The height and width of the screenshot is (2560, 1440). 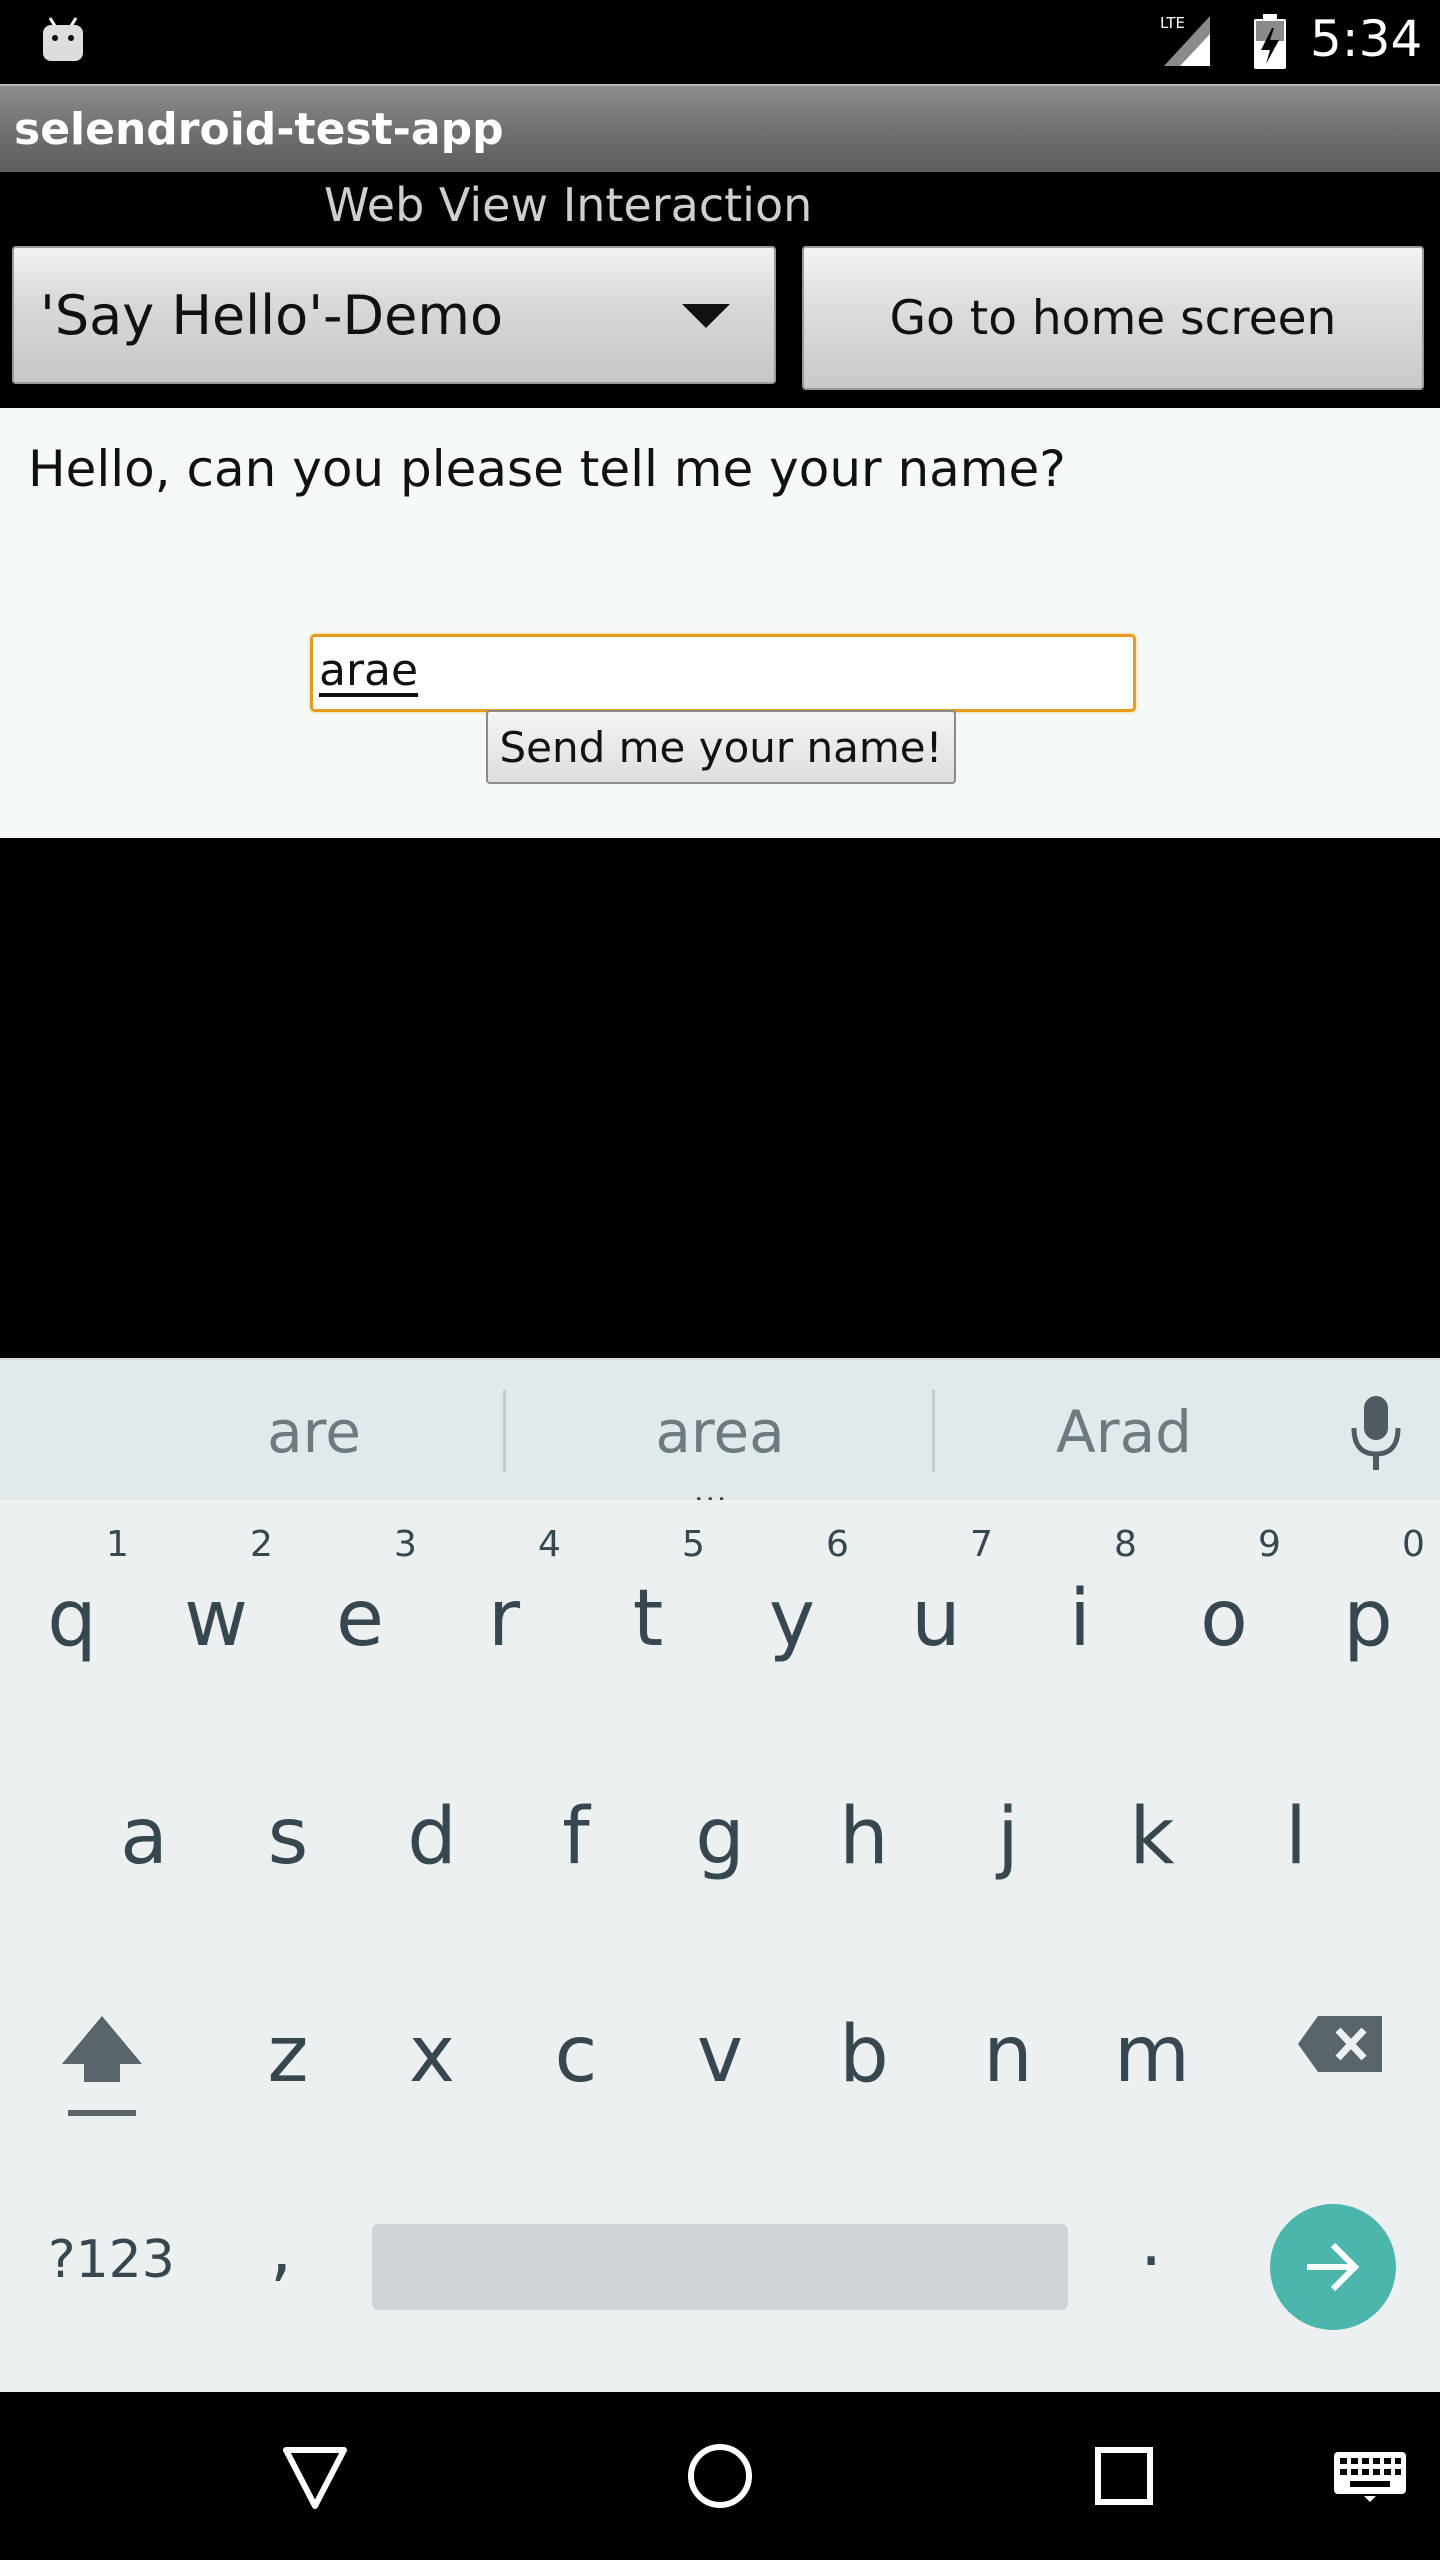 What do you see at coordinates (1224, 1619) in the screenshot?
I see `key-o: o` at bounding box center [1224, 1619].